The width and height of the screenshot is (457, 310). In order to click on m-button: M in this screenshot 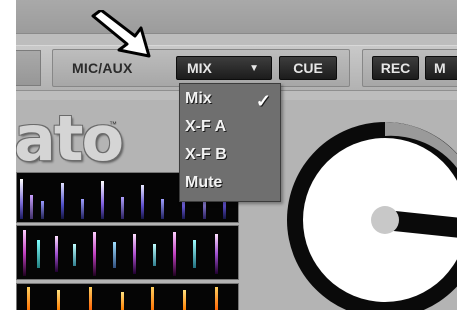, I will do `click(441, 68)`.